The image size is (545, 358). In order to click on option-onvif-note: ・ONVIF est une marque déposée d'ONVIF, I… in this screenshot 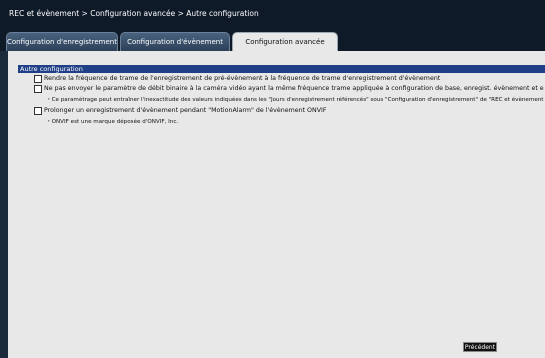, I will do `click(112, 122)`.